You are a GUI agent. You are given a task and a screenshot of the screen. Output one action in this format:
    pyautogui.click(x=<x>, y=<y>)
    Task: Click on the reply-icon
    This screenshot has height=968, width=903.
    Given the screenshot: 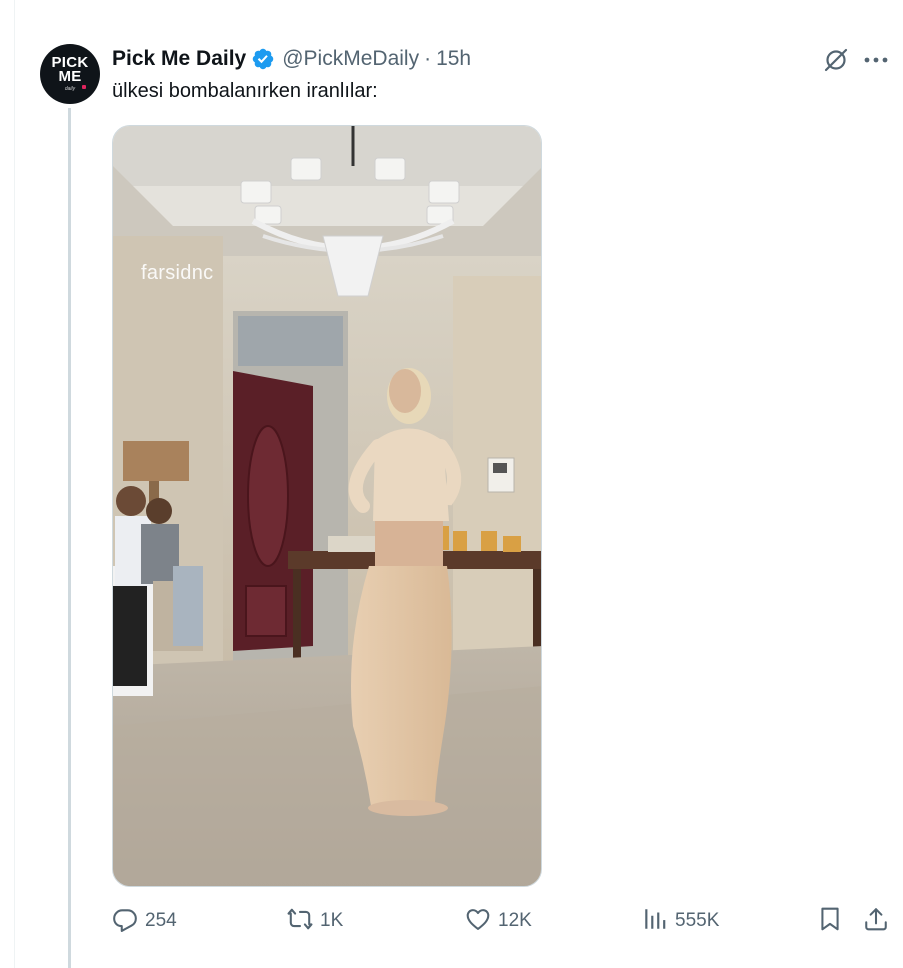 What is the action you would take?
    pyautogui.click(x=125, y=921)
    